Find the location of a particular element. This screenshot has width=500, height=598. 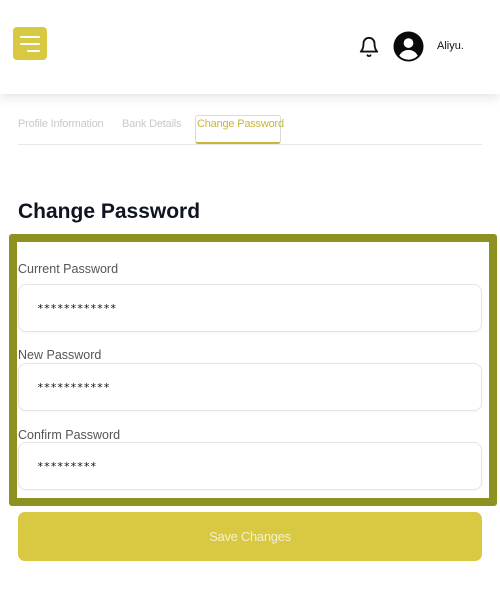

new-password-field is located at coordinates (250, 387).